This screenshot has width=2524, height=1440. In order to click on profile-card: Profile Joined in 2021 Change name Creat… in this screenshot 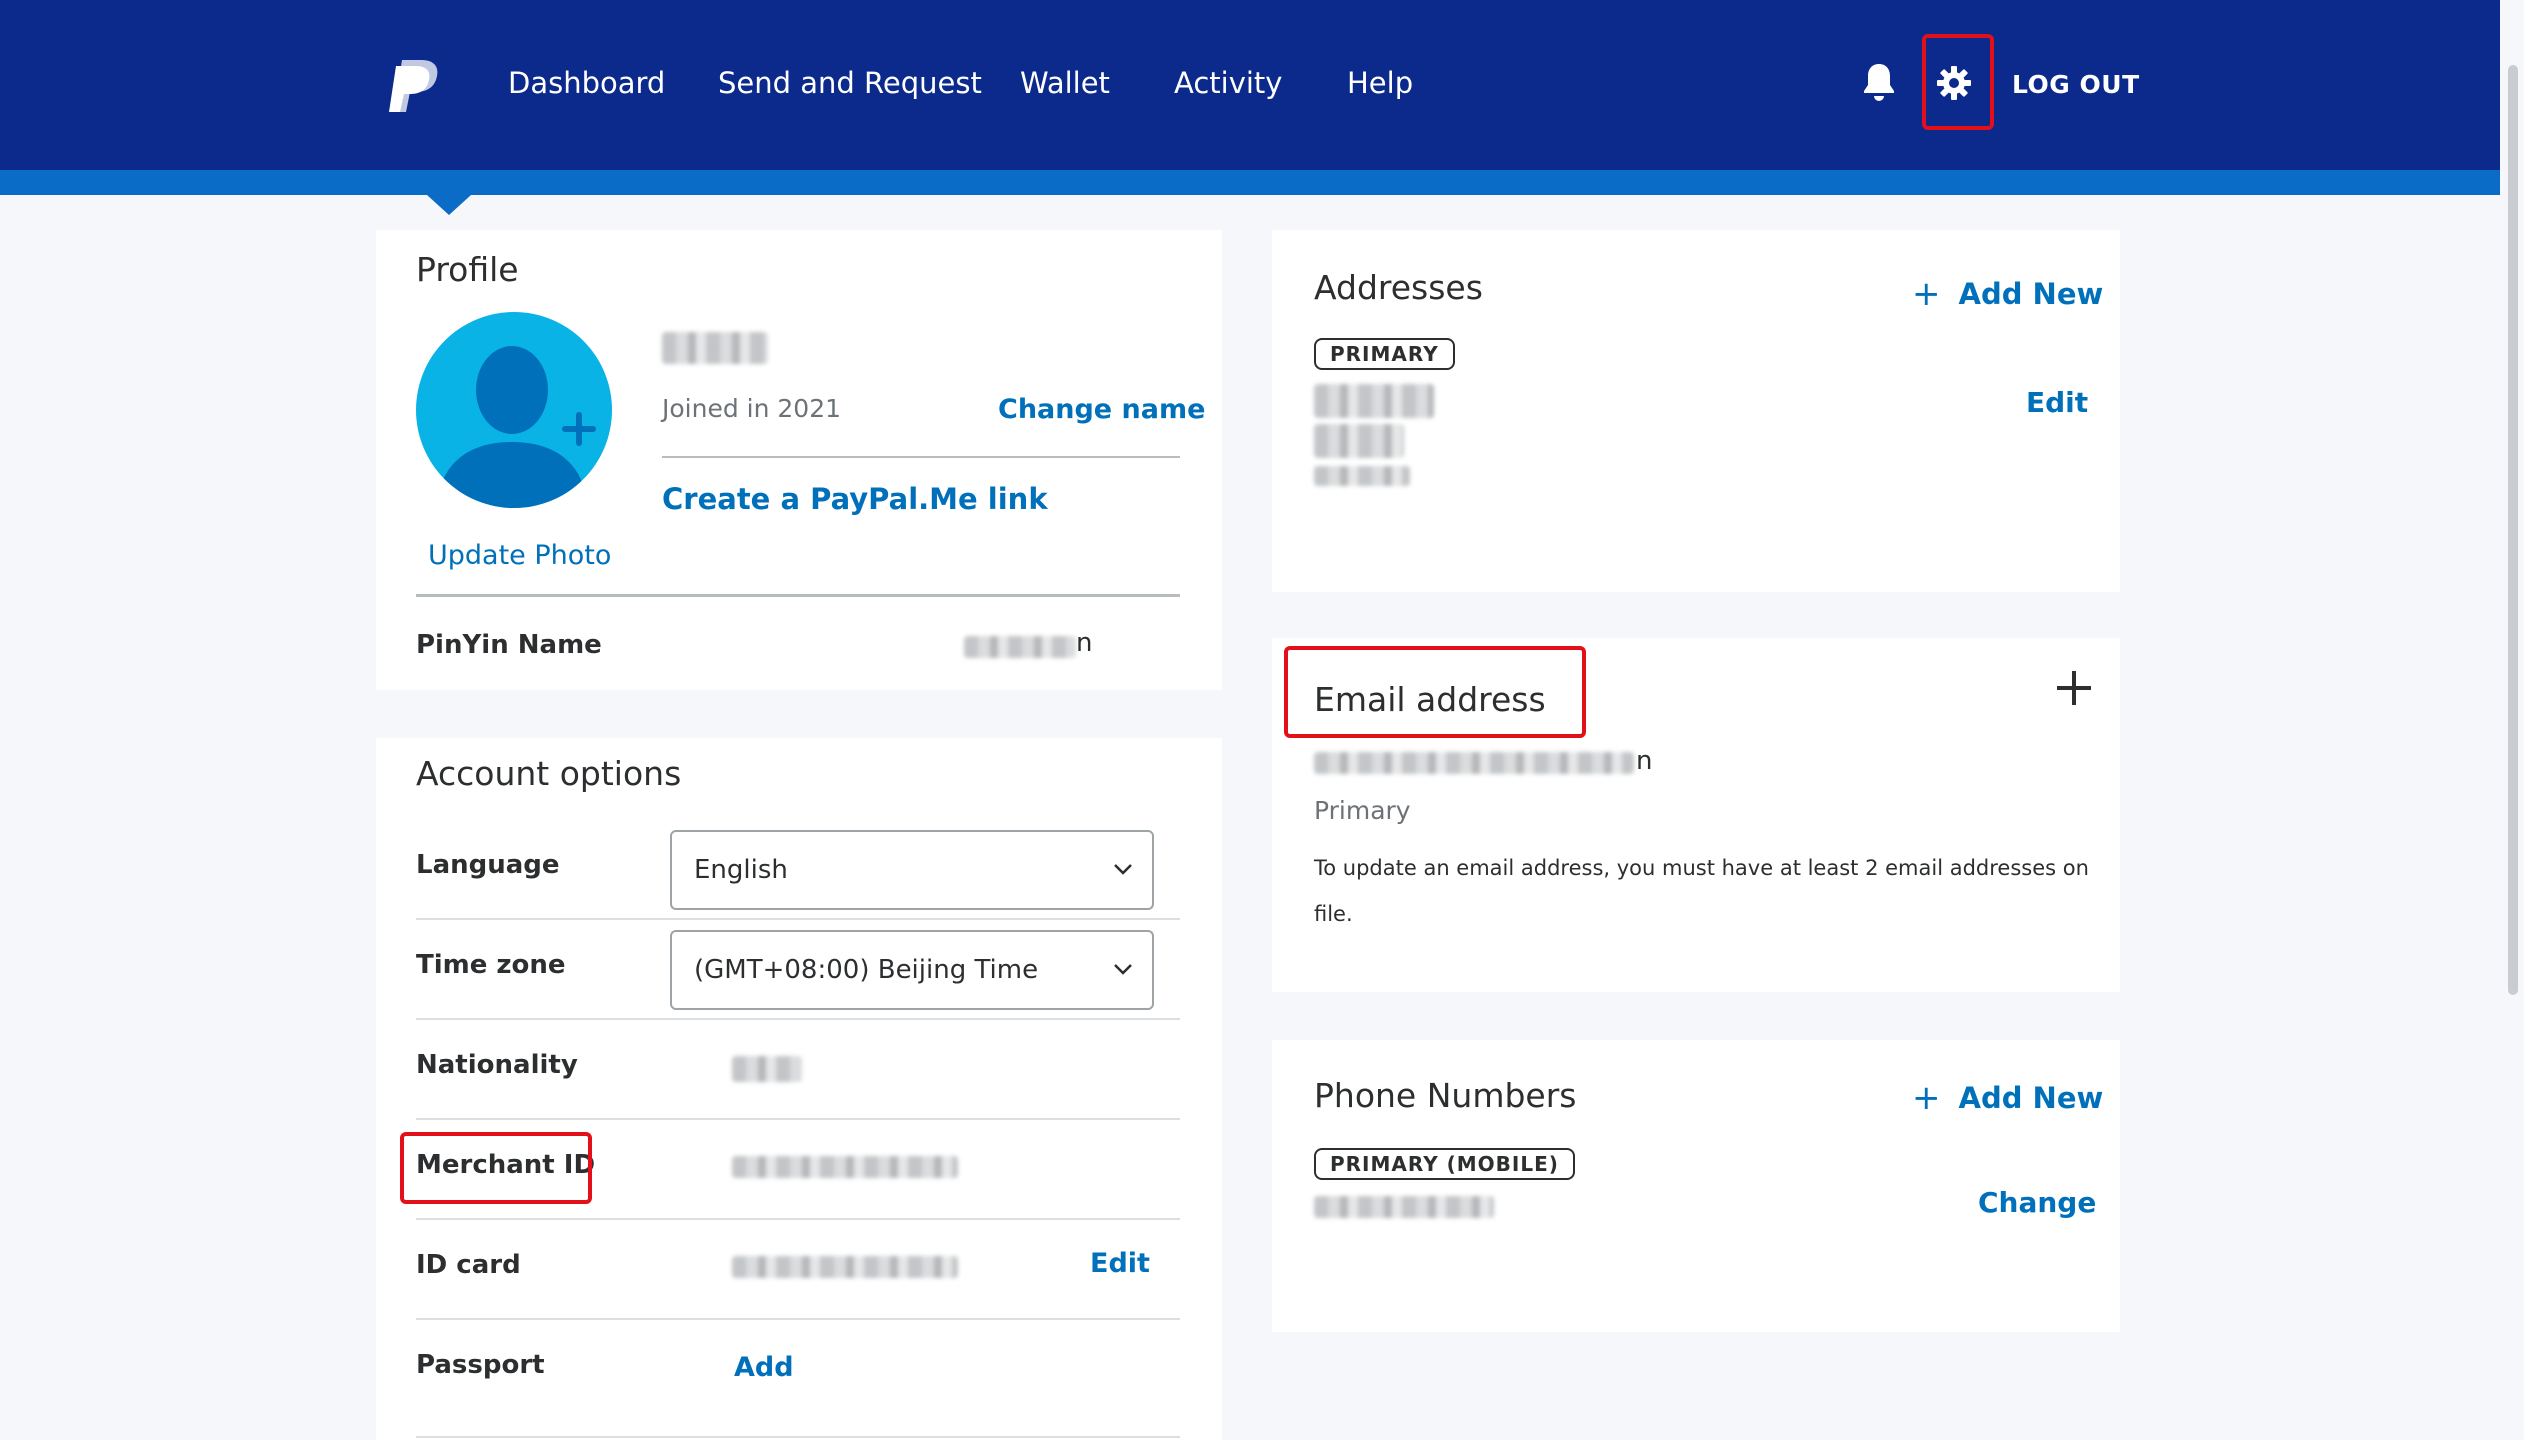, I will do `click(799, 460)`.